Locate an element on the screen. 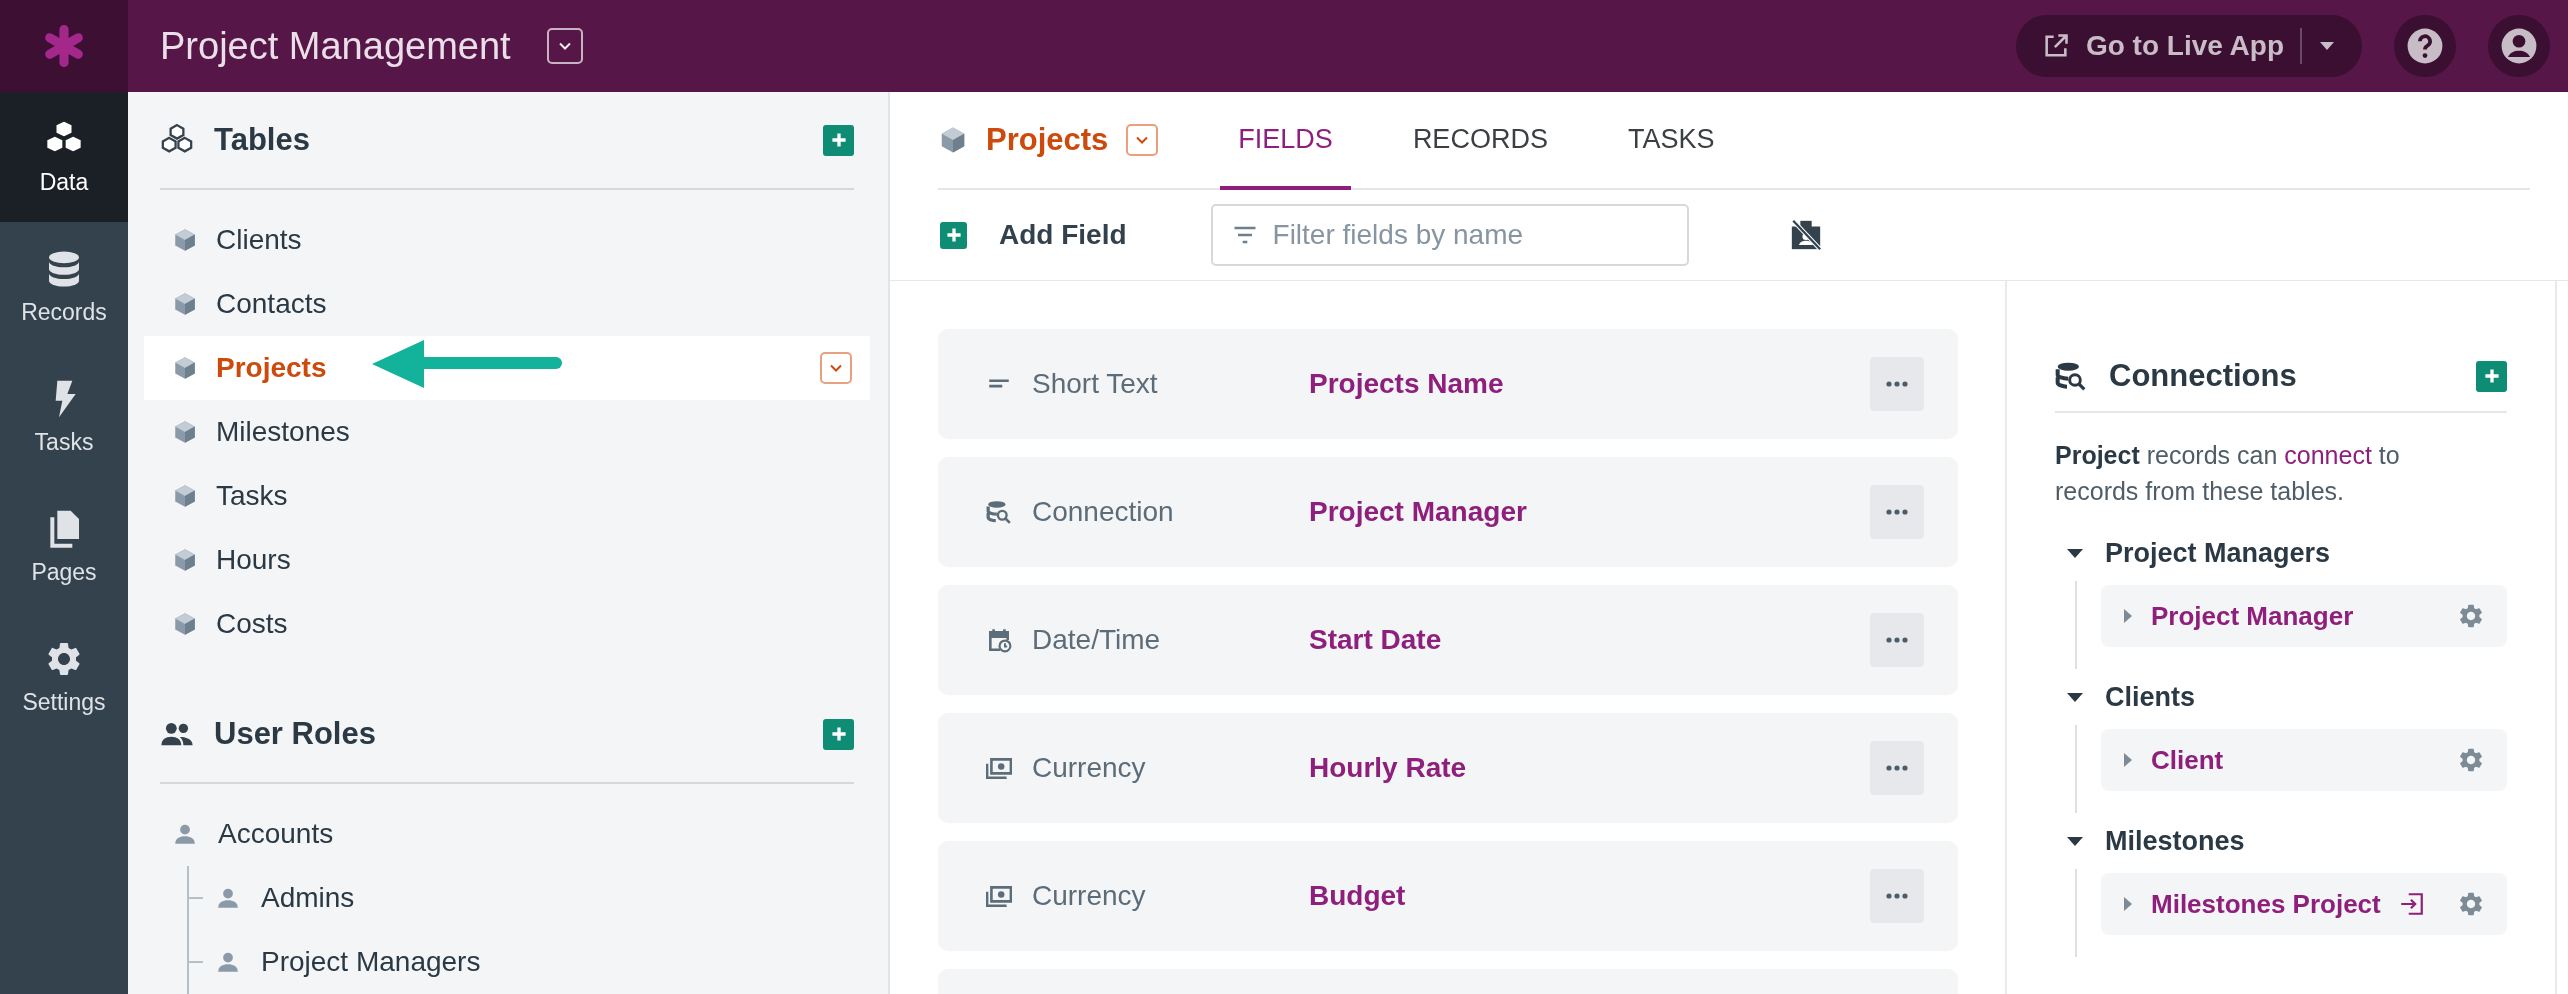 Image resolution: width=2568 pixels, height=994 pixels. add-table-button is located at coordinates (838, 140).